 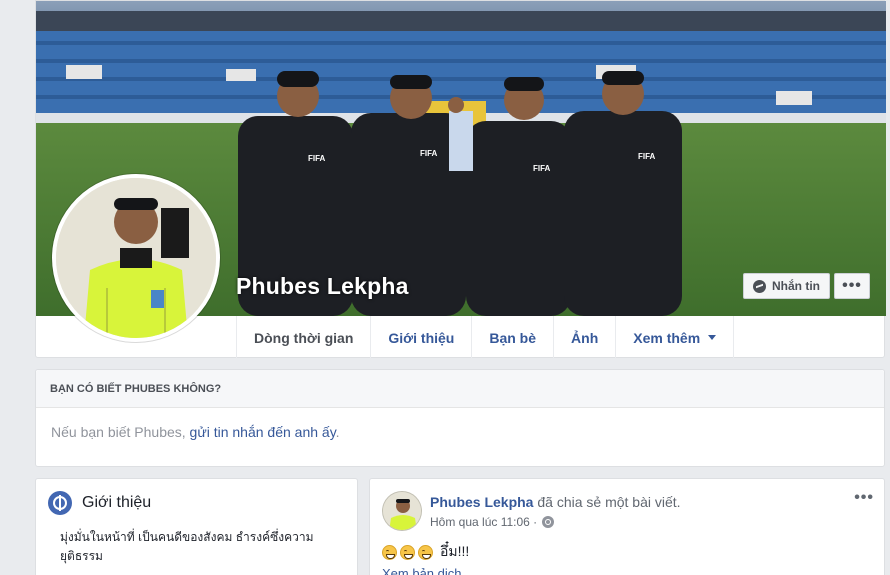 I want to click on tab-more: Xem thêm, so click(x=675, y=337).